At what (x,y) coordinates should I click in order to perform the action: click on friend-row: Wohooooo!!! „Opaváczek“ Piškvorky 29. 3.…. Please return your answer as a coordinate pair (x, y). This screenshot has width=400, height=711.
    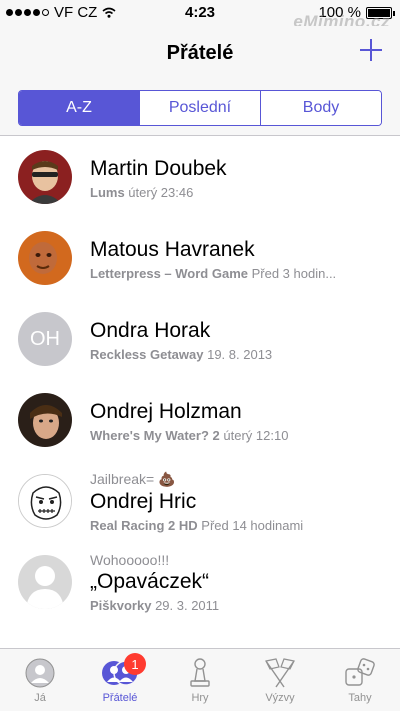
    Looking at the image, I should click on (200, 582).